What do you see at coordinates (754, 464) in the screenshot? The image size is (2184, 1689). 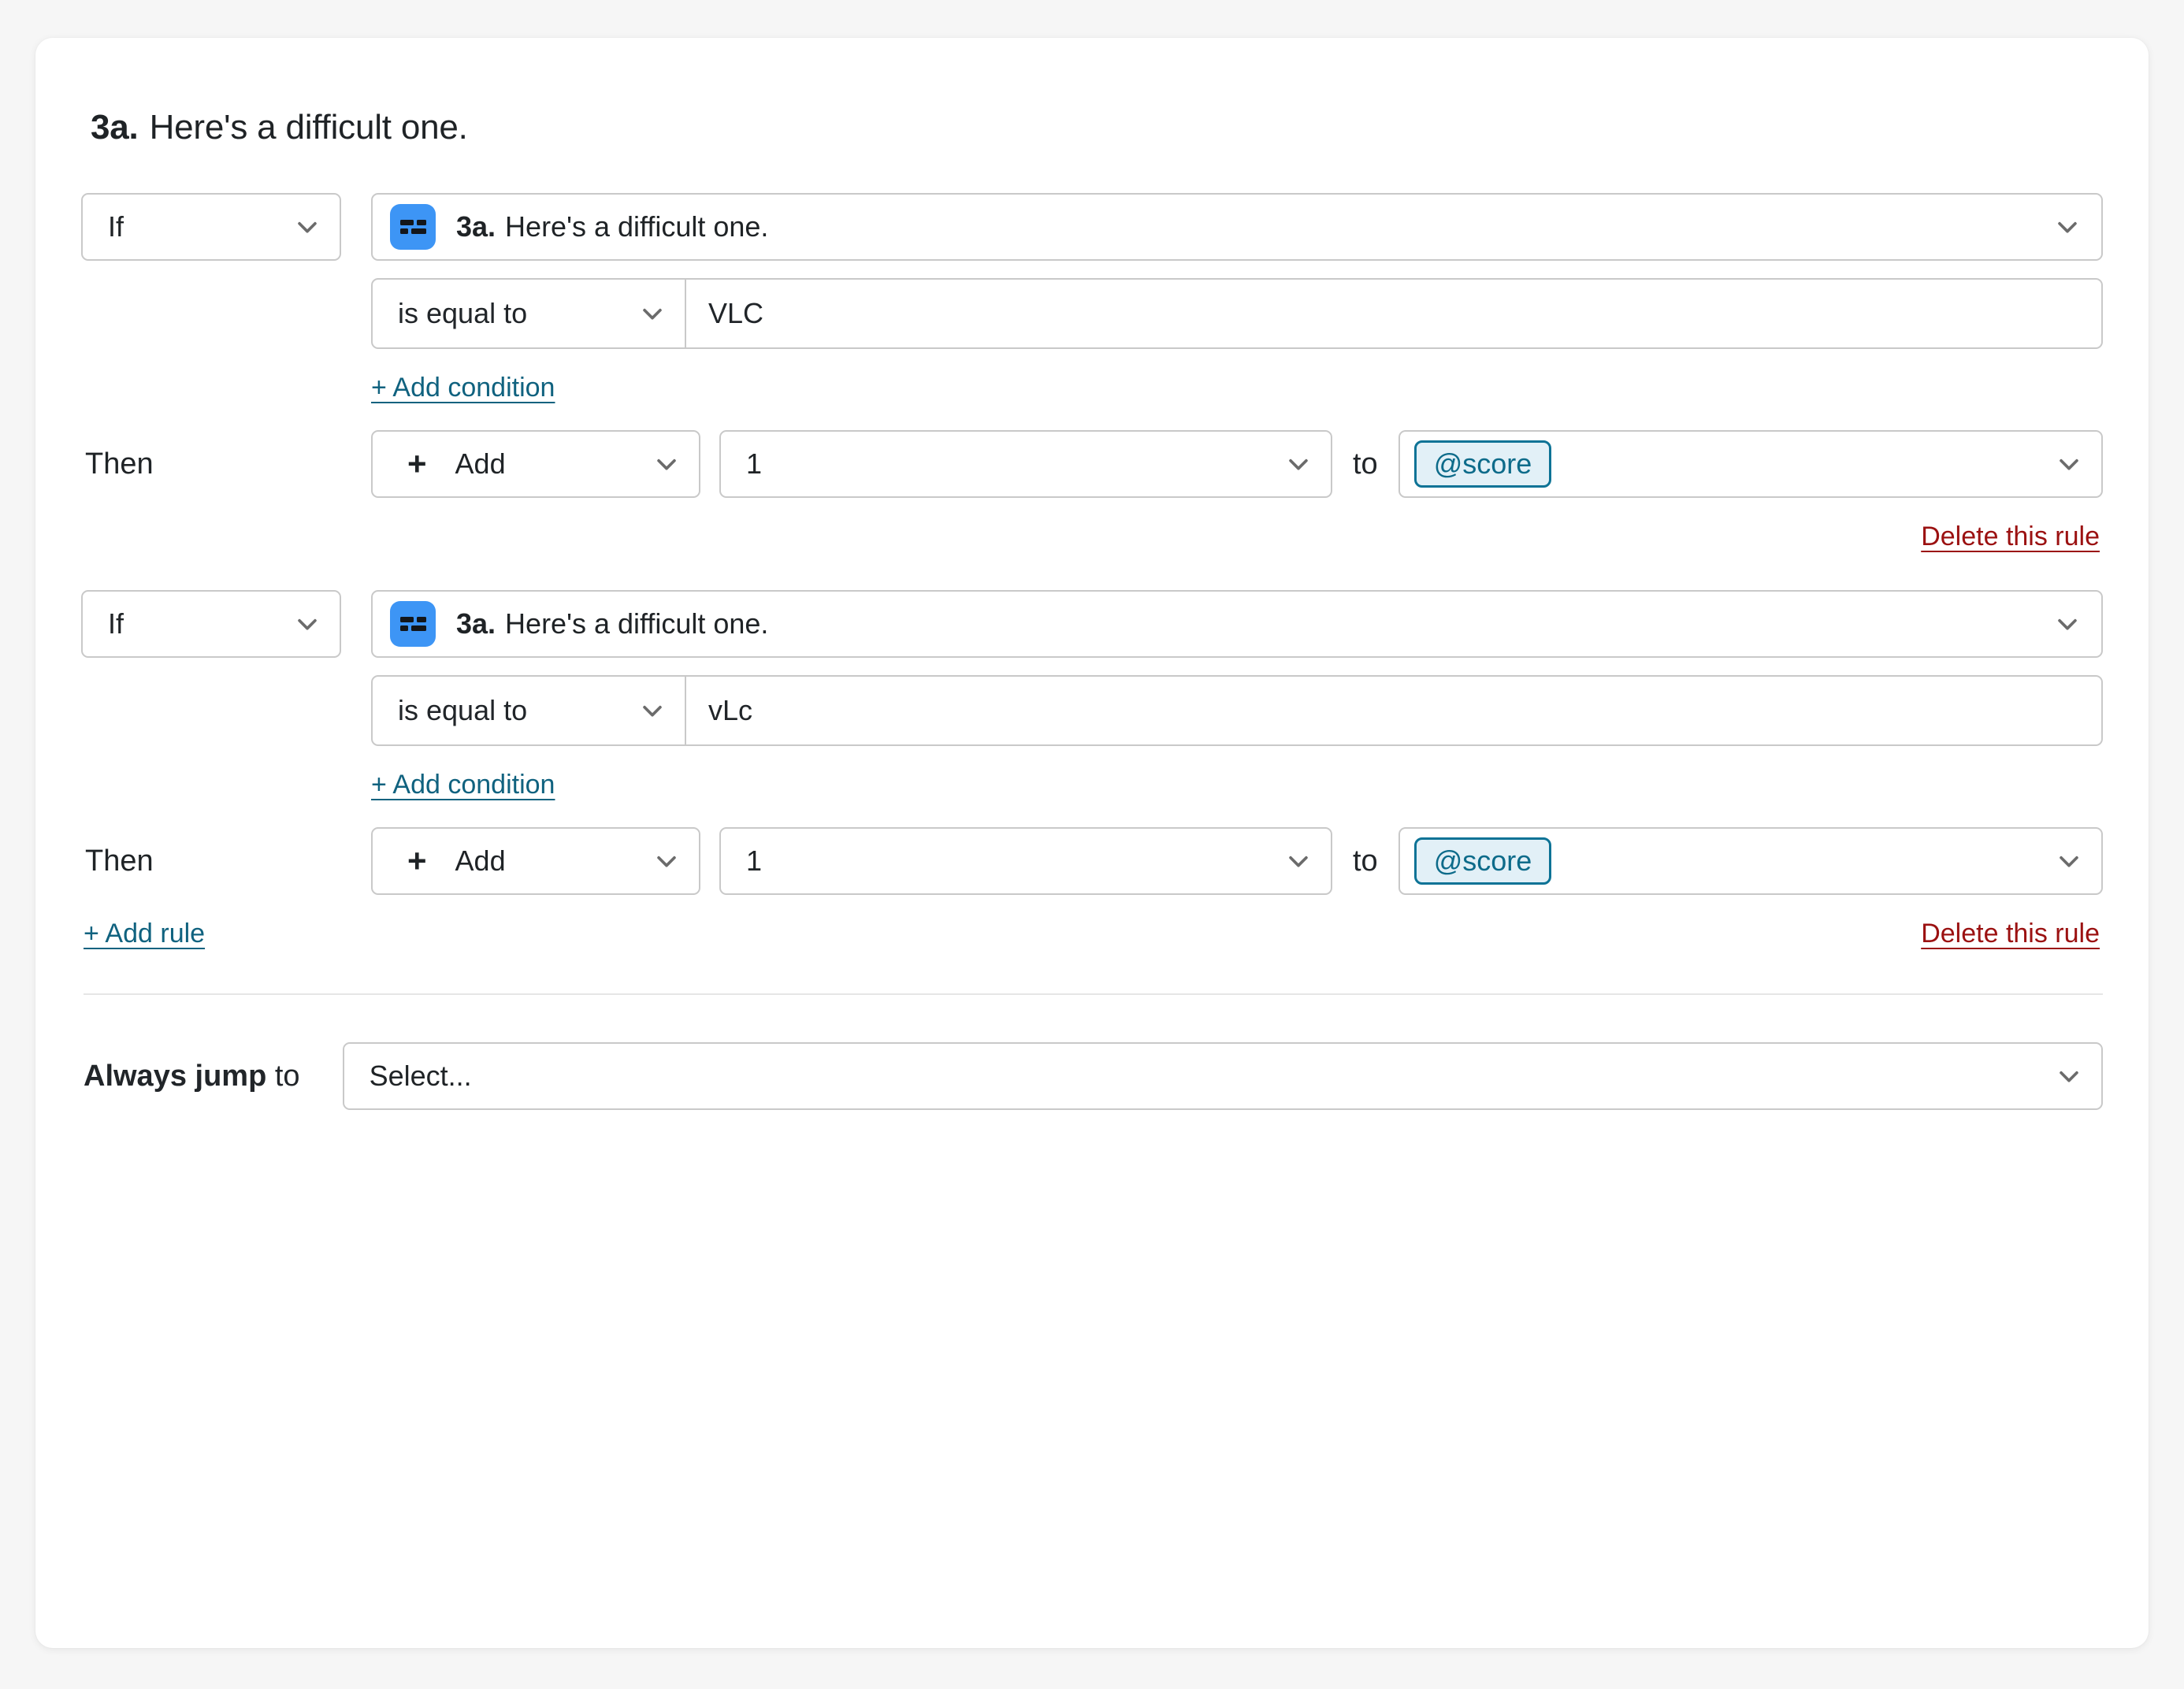 I see `rule-1-amount-value: 1` at bounding box center [754, 464].